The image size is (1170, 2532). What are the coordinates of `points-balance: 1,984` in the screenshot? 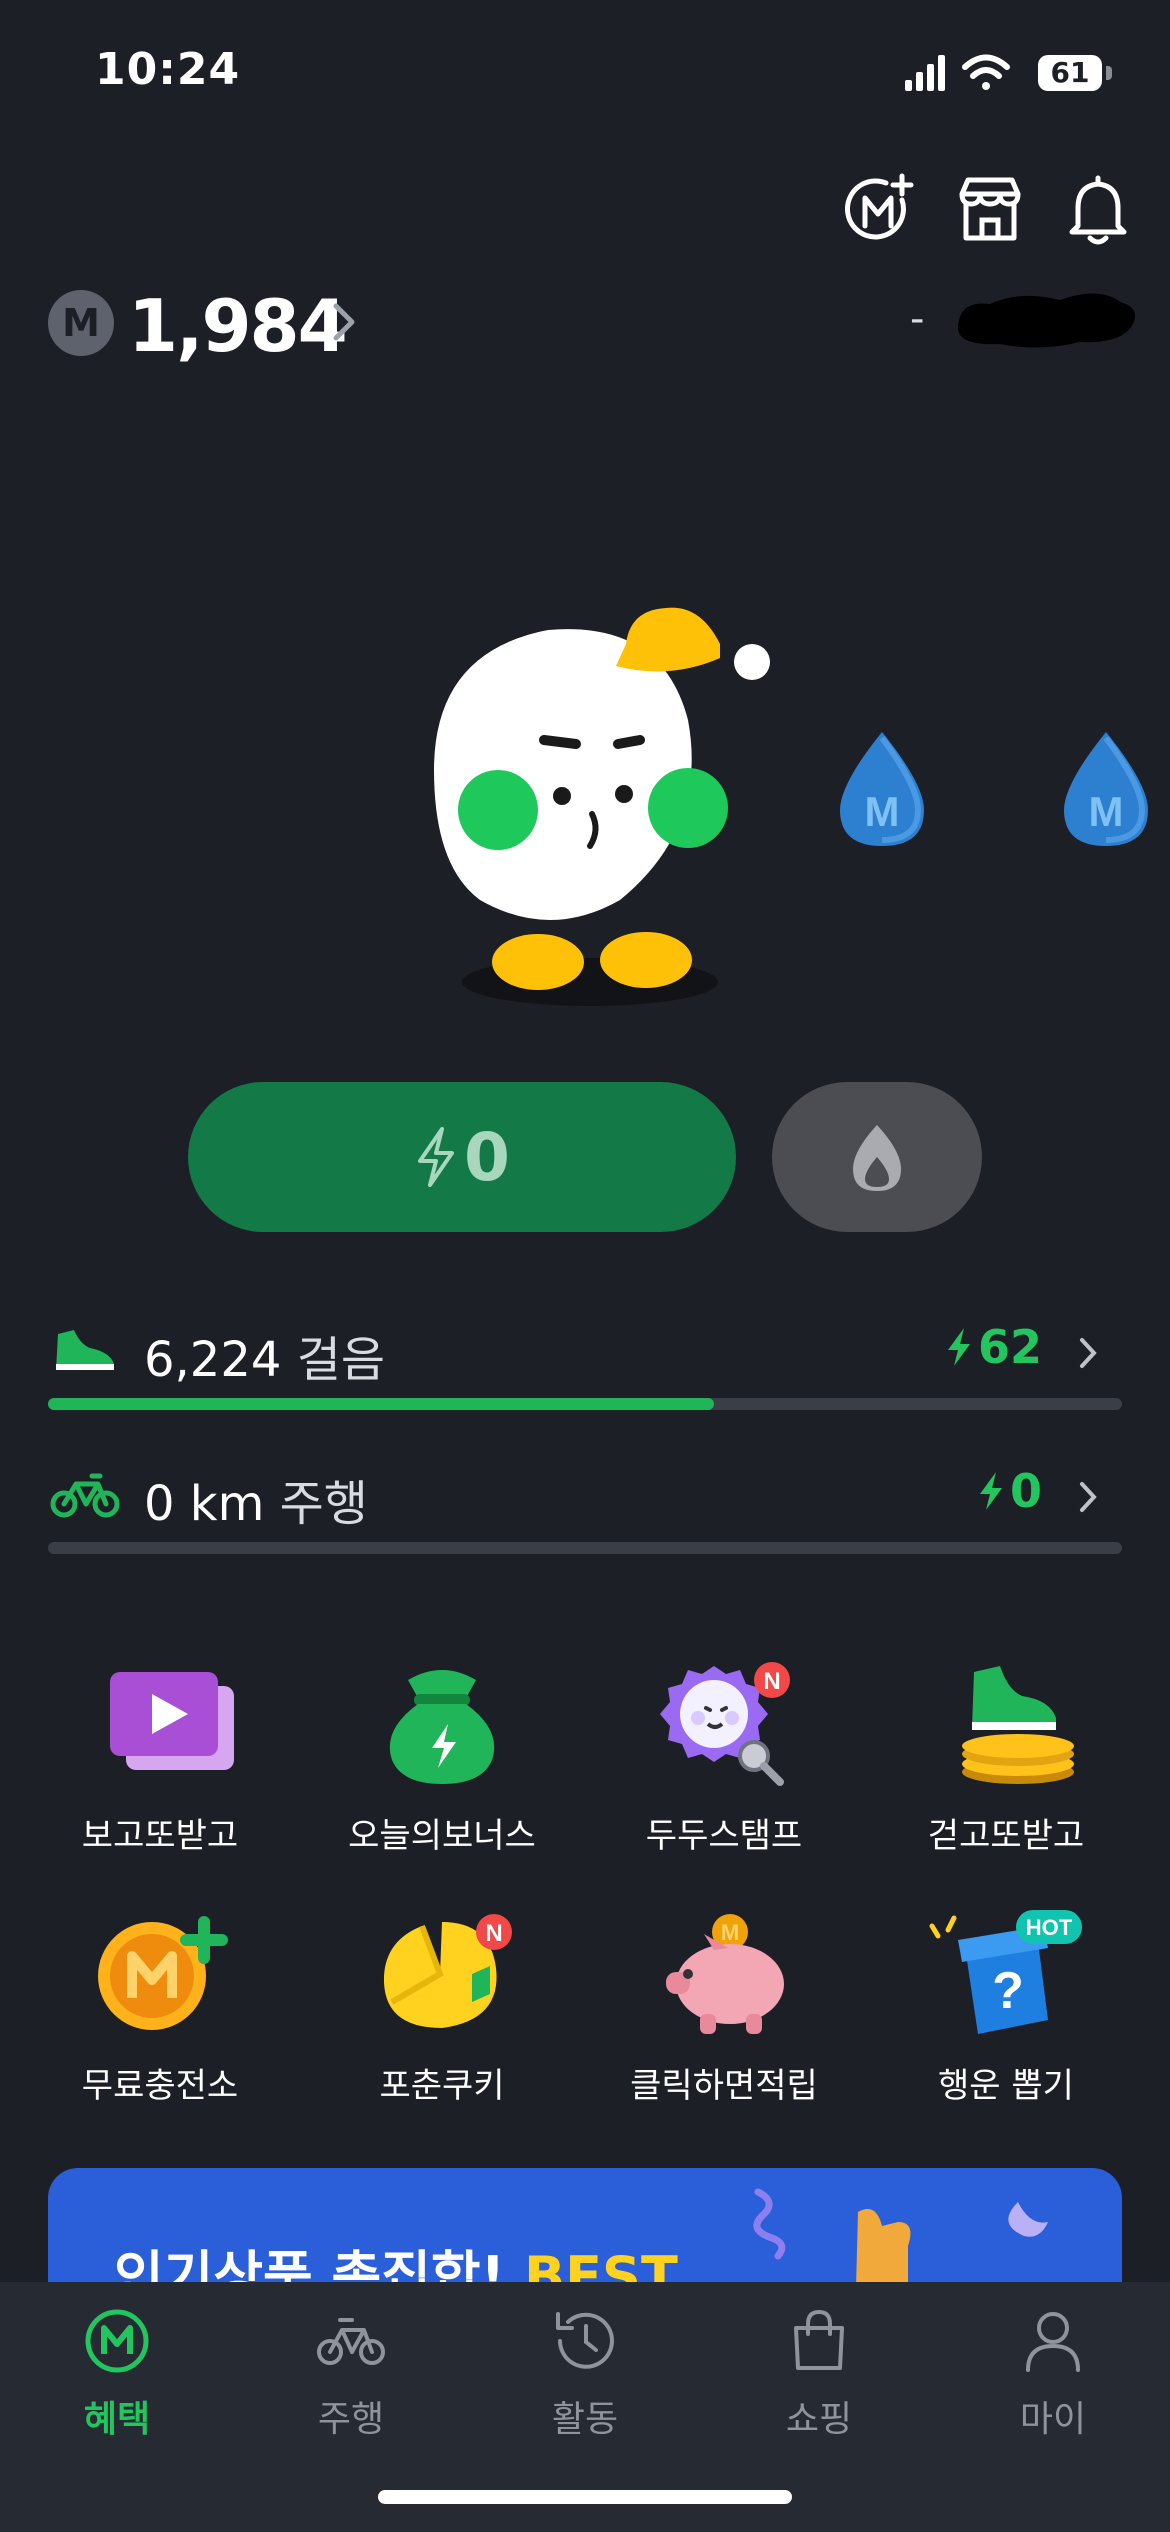 It's located at (238, 326).